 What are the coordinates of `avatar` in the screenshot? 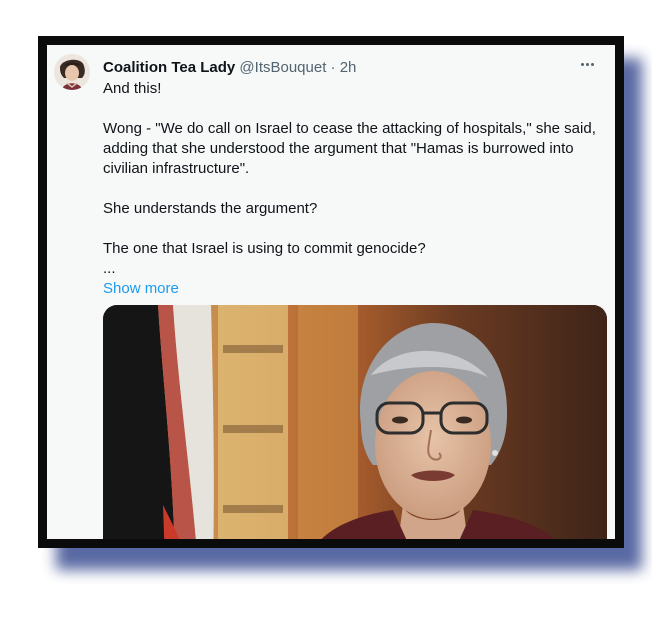 It's located at (72, 72).